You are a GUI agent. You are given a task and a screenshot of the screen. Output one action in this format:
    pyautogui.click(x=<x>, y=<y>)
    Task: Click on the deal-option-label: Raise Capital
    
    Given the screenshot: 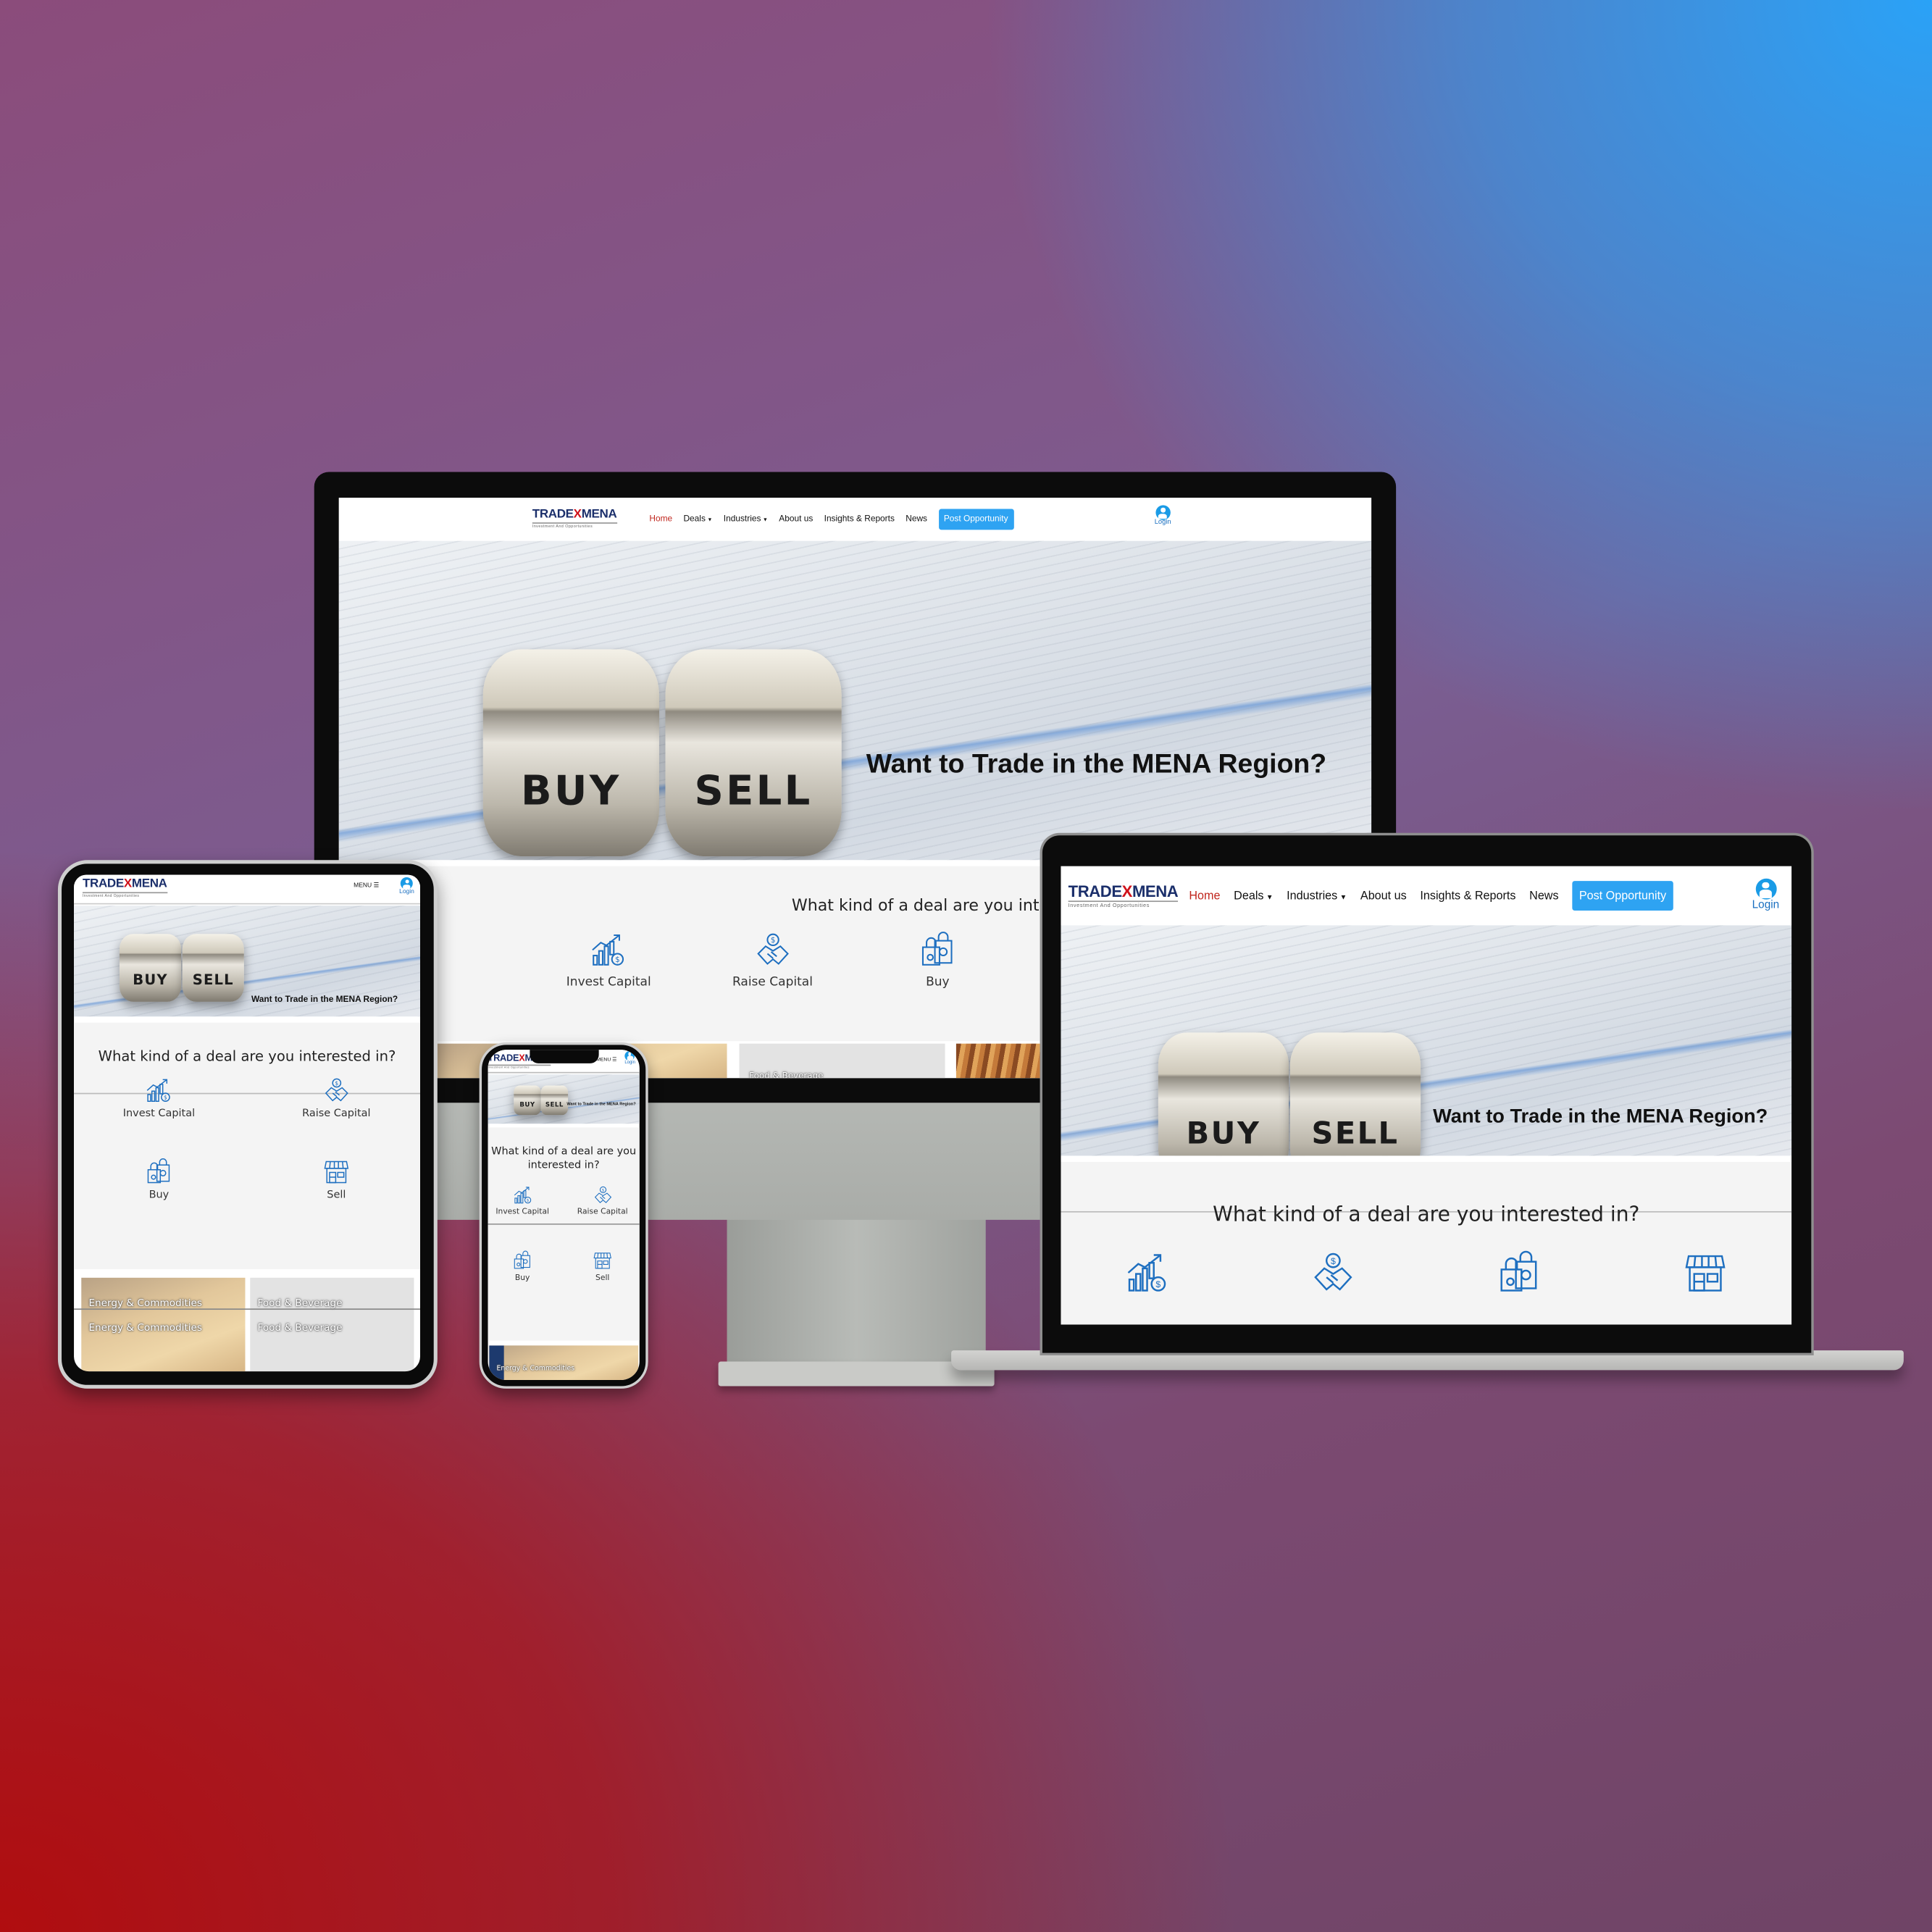 What is the action you would take?
    pyautogui.click(x=772, y=983)
    